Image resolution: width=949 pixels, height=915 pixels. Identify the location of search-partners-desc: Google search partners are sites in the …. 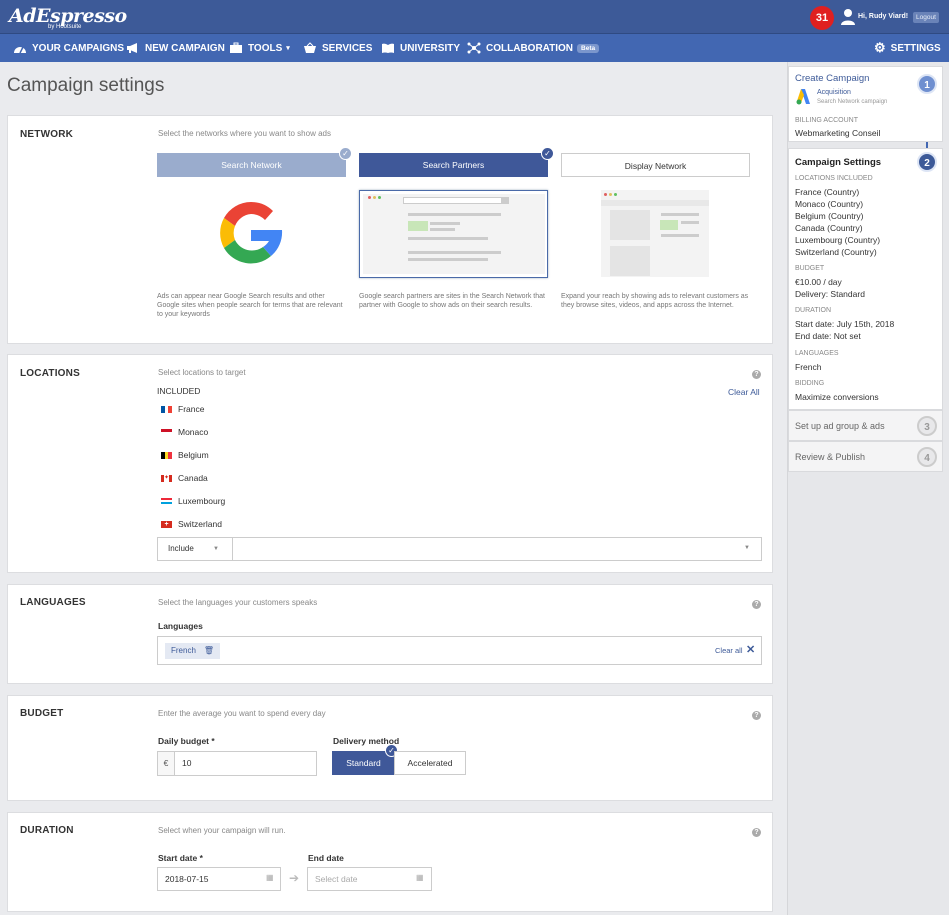
(452, 301).